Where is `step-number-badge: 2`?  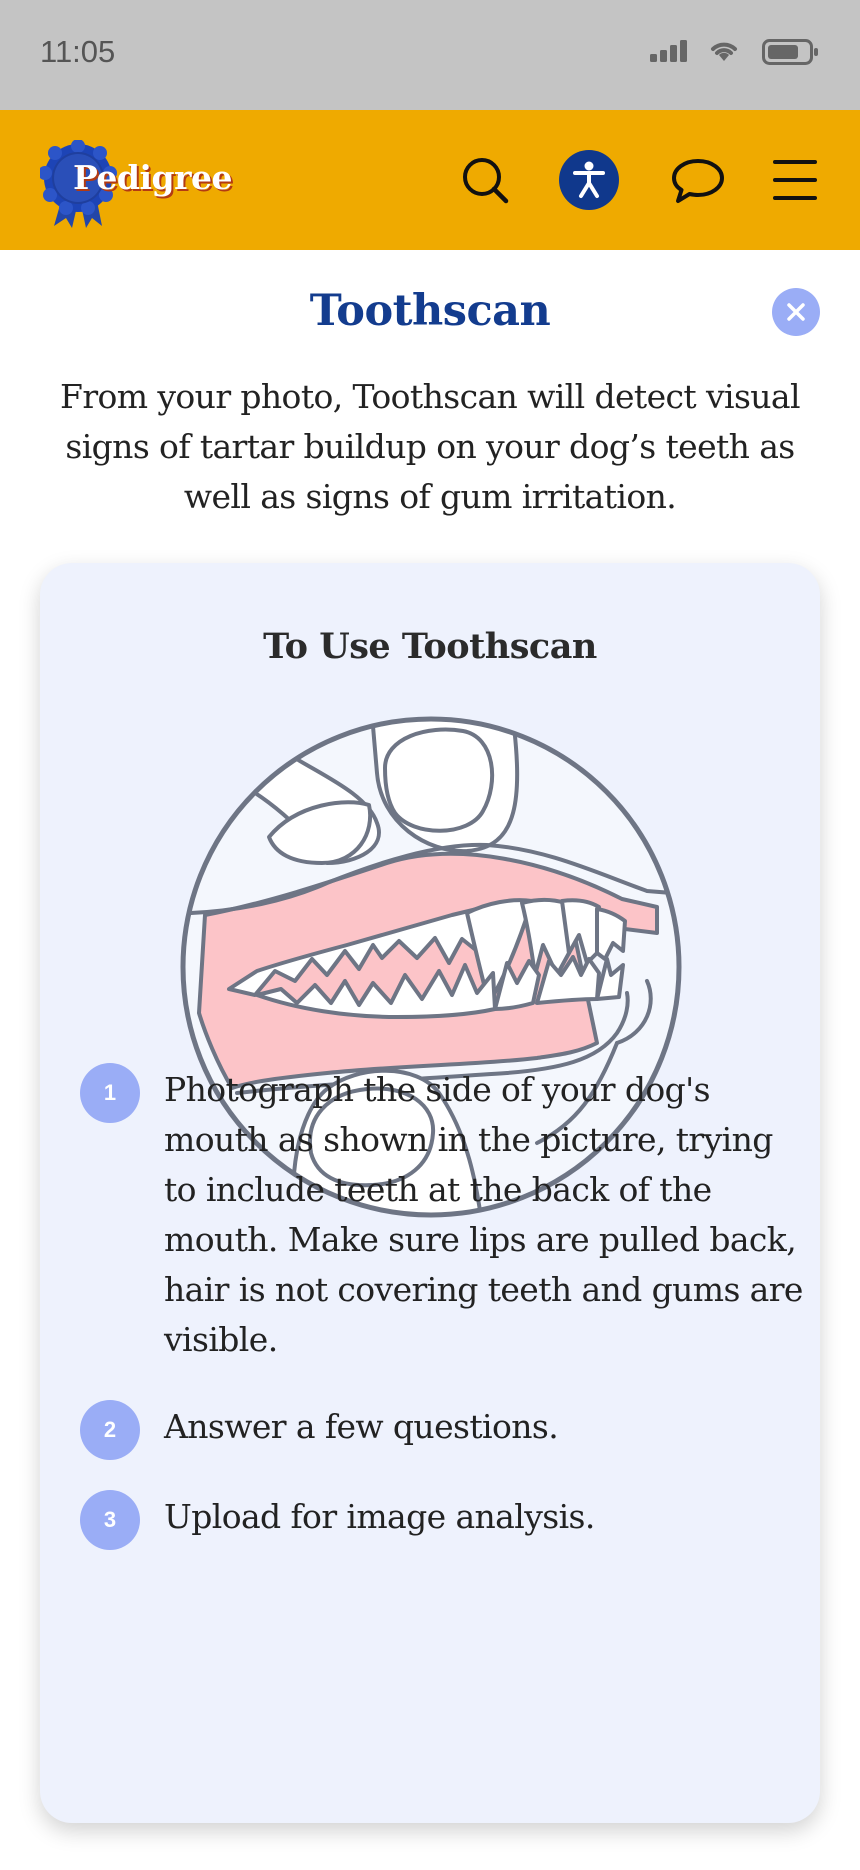 step-number-badge: 2 is located at coordinates (110, 1430).